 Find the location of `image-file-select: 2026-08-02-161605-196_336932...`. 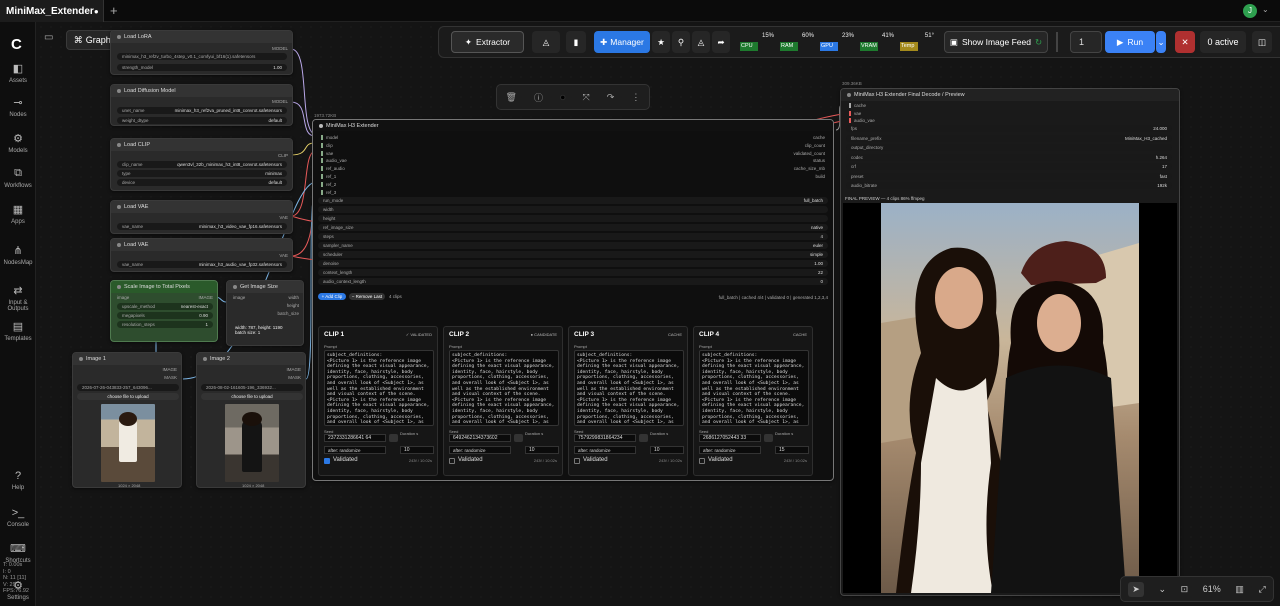

image-file-select: 2026-08-02-161605-196_336932... is located at coordinates (252, 387).